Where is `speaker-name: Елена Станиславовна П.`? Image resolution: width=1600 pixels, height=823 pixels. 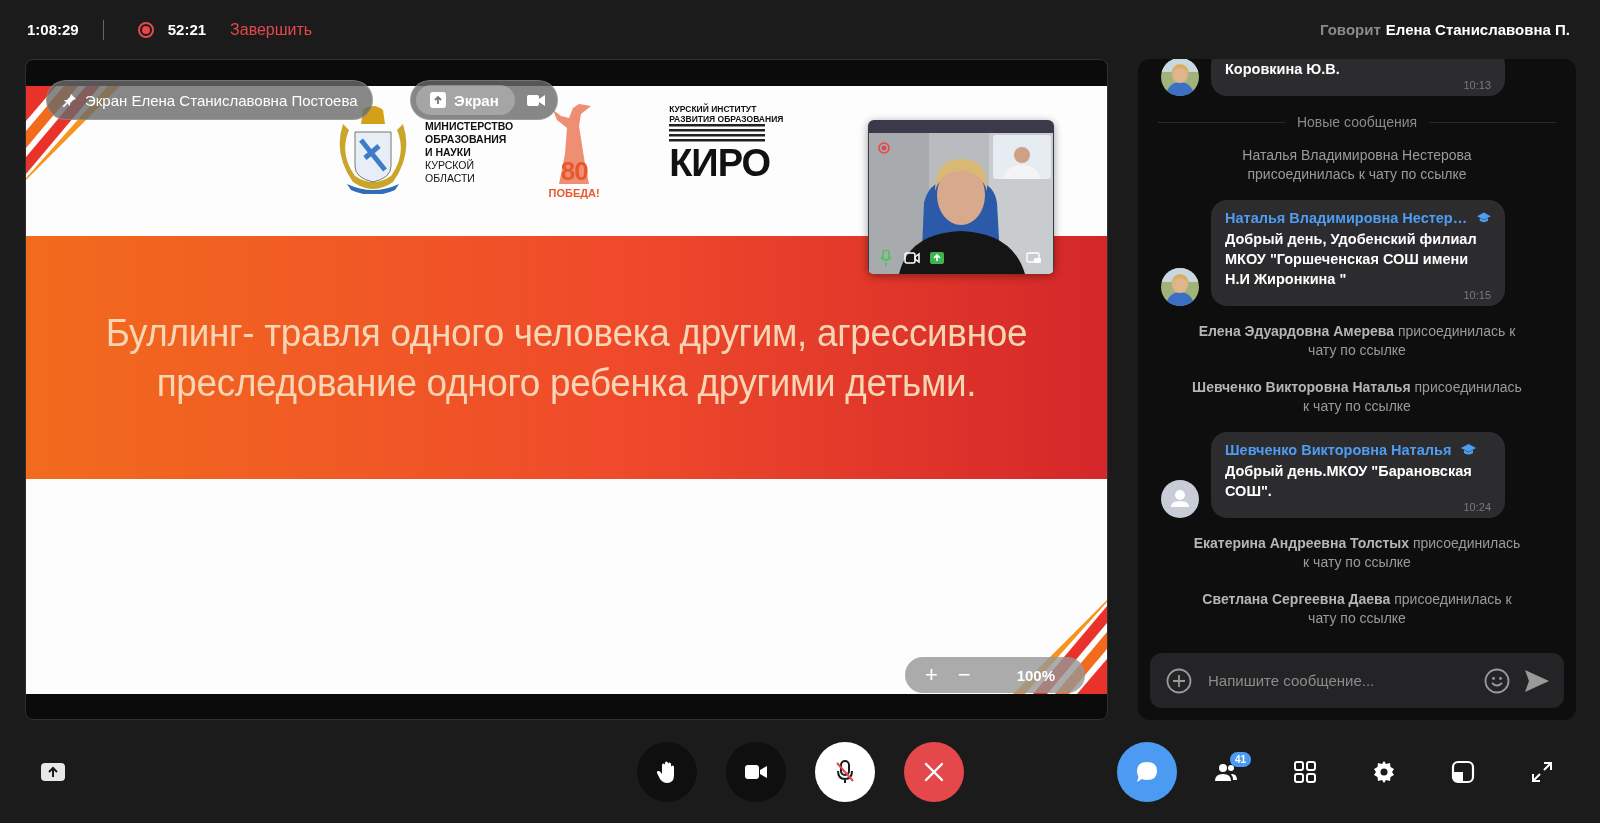 speaker-name: Елена Станиславовна П. is located at coordinates (1477, 29).